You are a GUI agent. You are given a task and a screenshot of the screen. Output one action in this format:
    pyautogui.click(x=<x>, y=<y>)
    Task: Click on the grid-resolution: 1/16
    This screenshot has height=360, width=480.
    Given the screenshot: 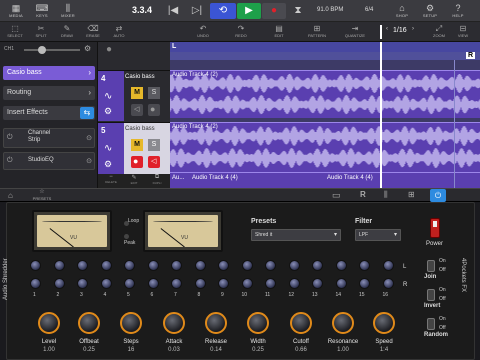 What is the action you would take?
    pyautogui.click(x=400, y=30)
    